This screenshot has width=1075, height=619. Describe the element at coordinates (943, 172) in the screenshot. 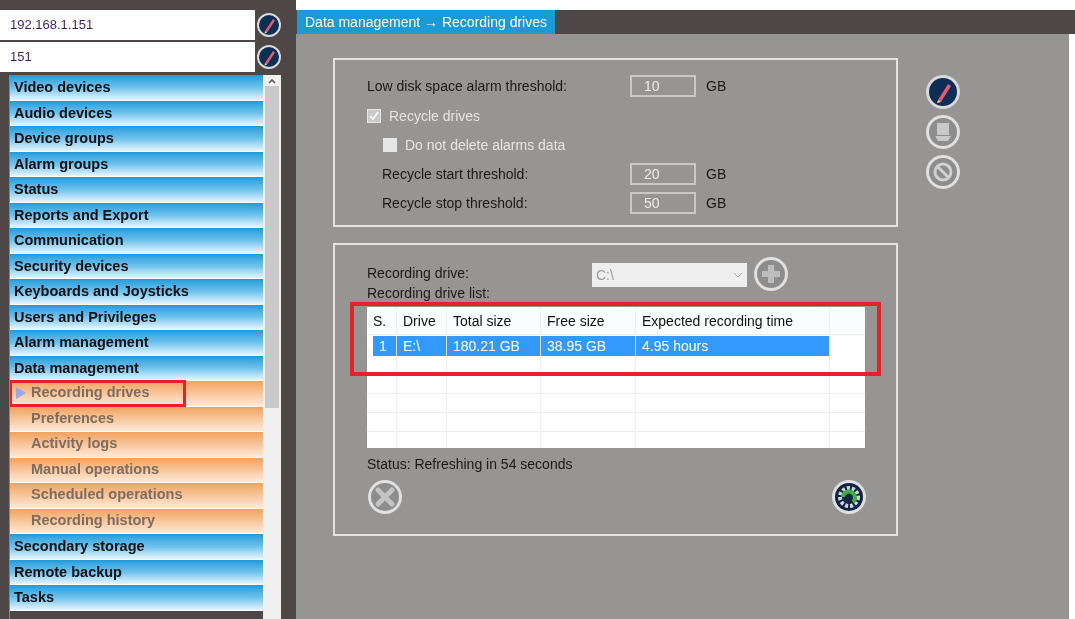

I see `cancel-button` at that location.